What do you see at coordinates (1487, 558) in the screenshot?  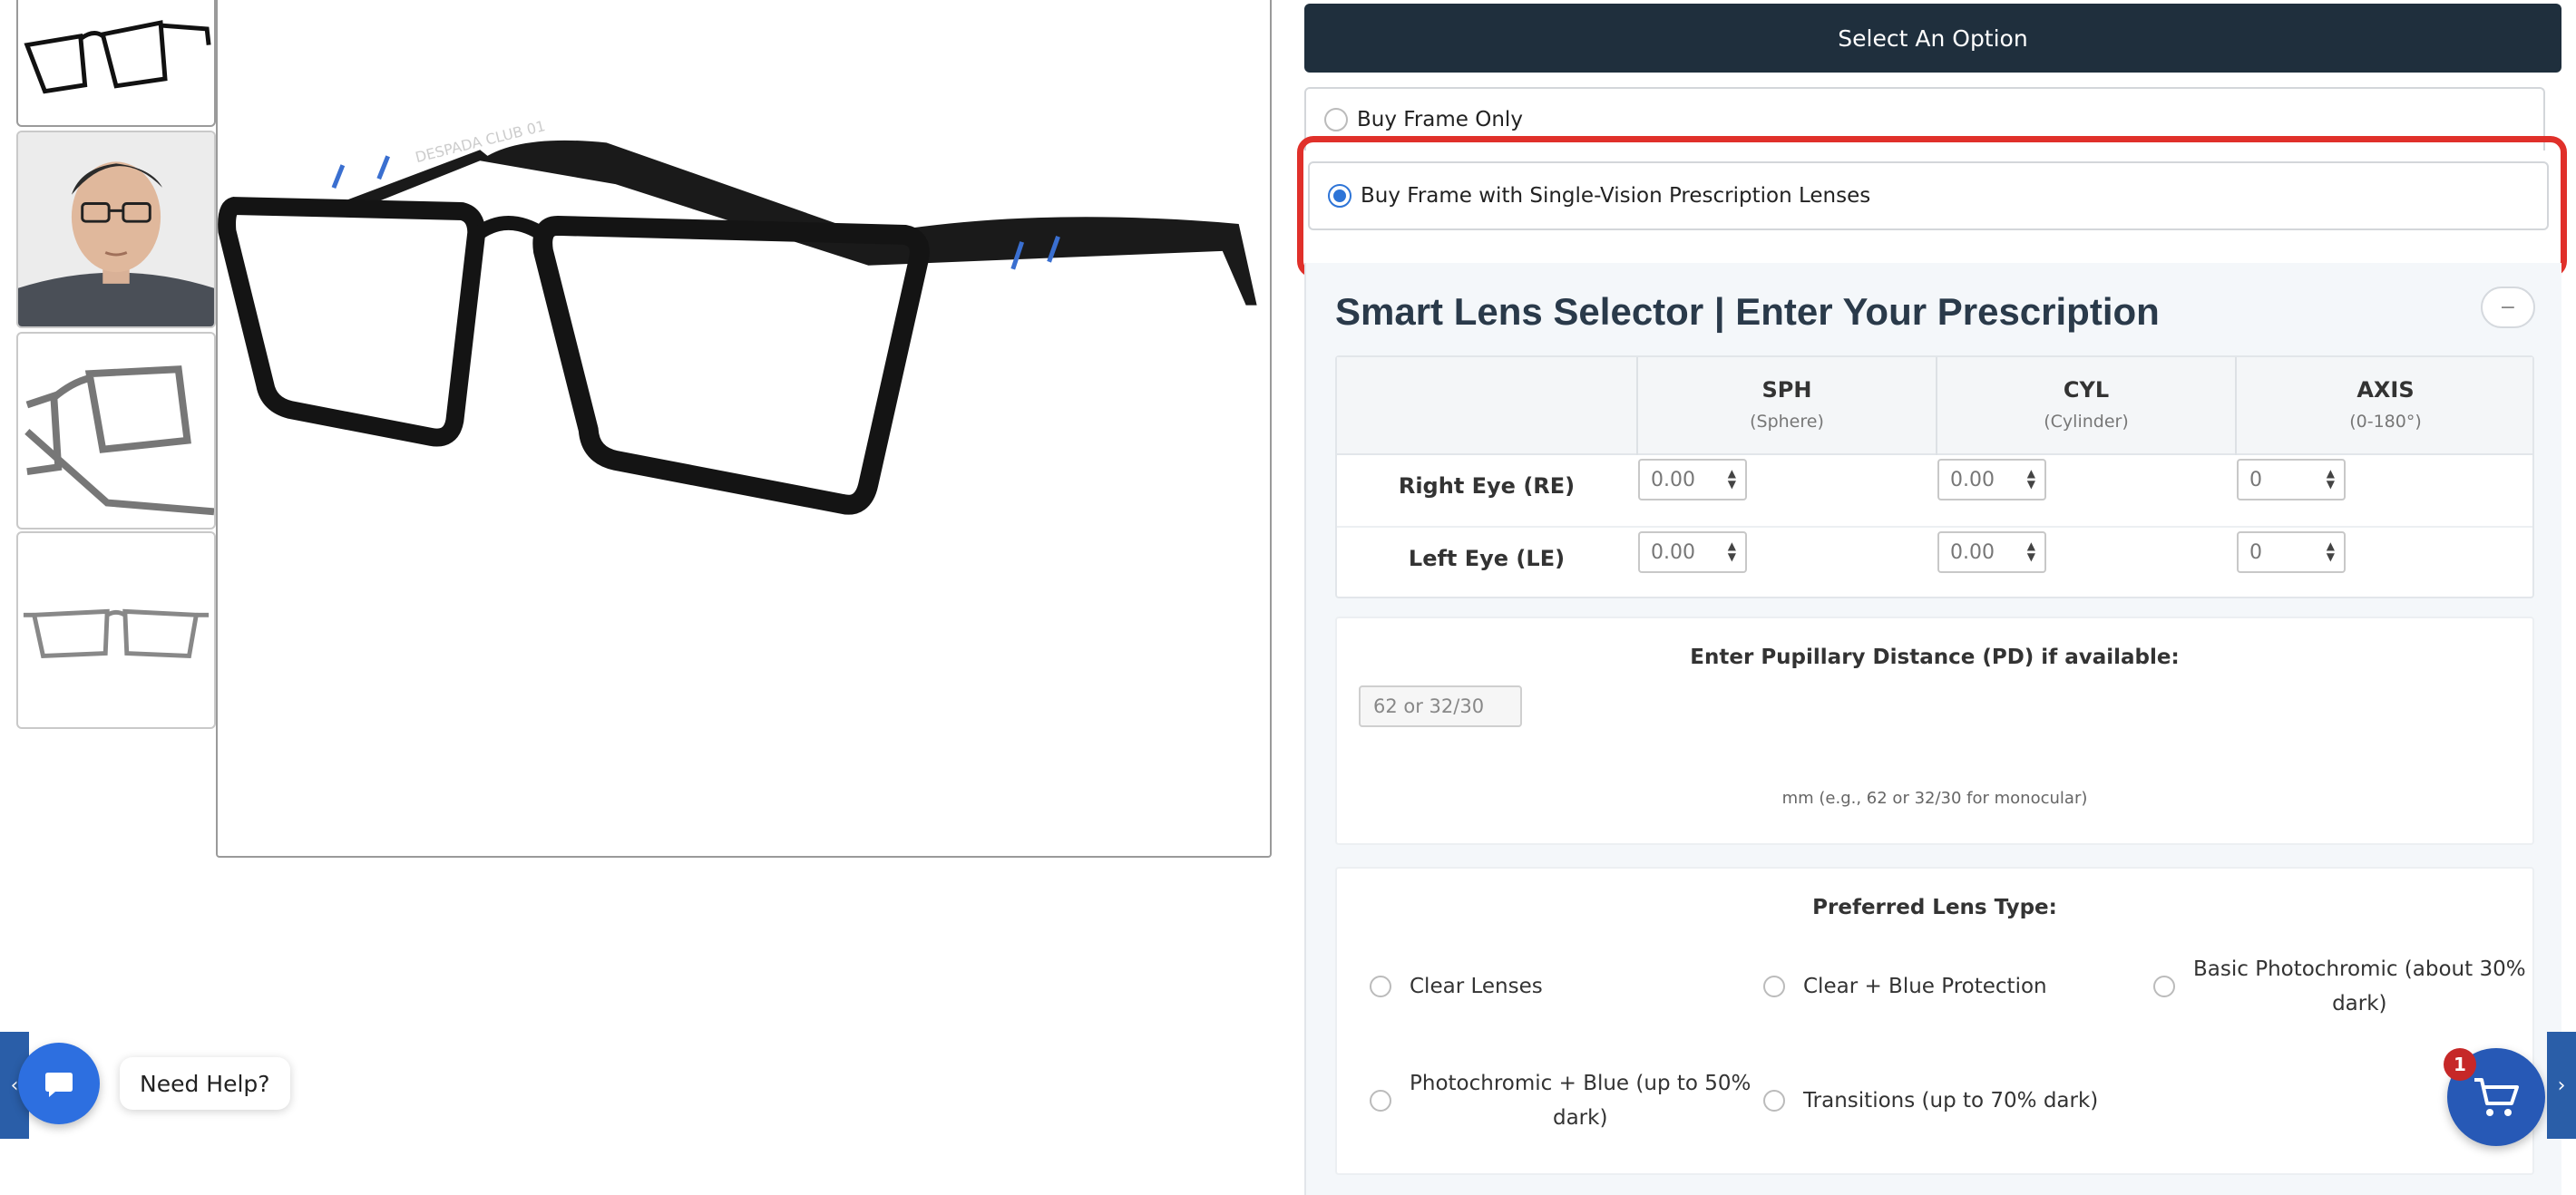 I see `row-label-left-eye: Left Eye (LE)` at bounding box center [1487, 558].